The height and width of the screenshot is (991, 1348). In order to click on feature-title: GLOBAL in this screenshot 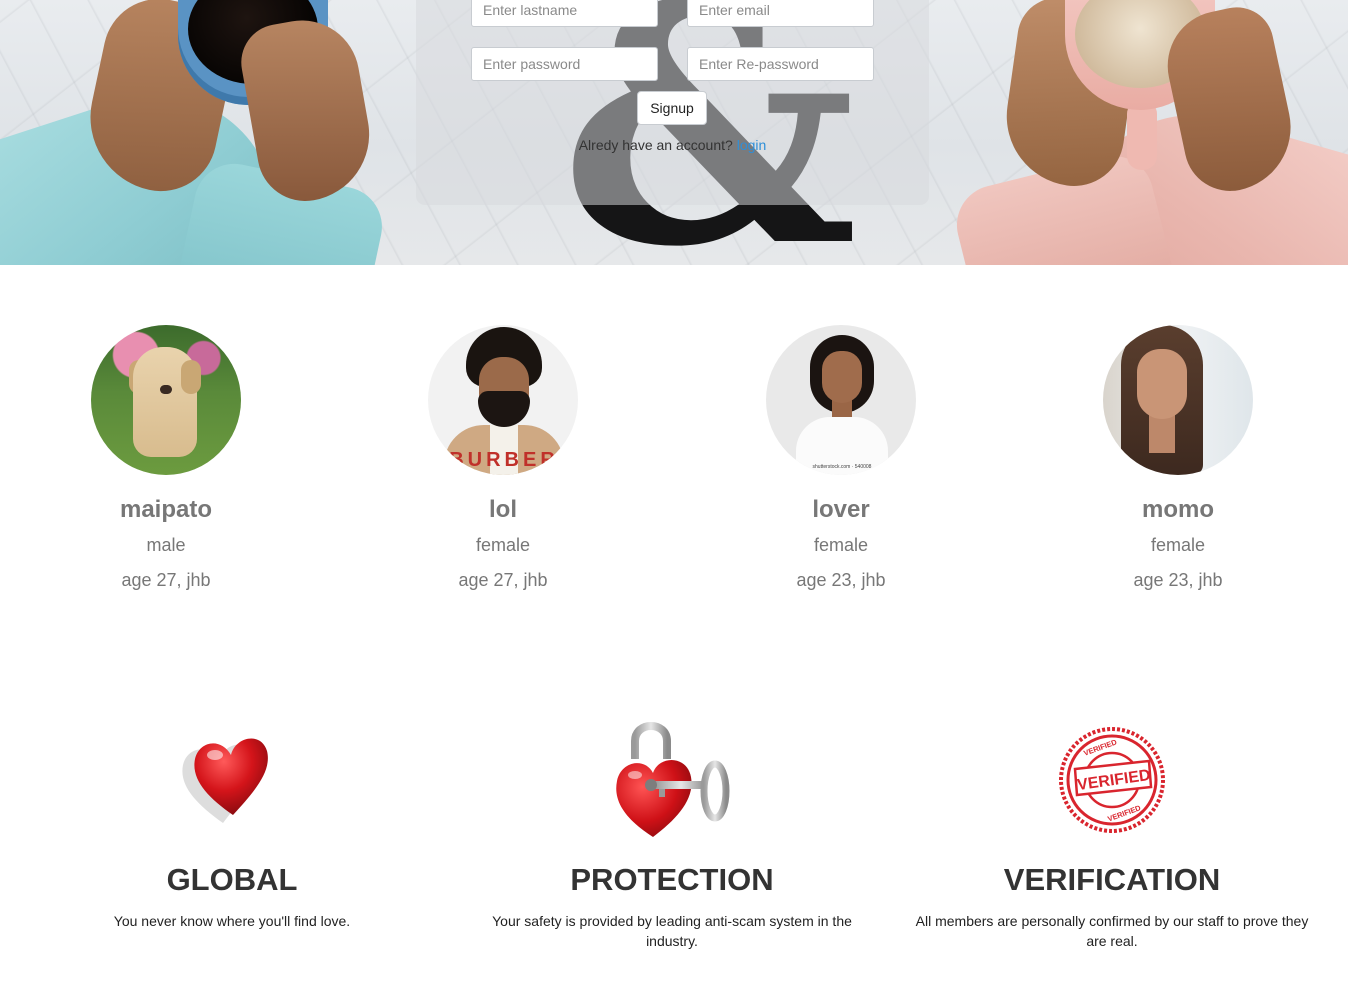, I will do `click(232, 879)`.